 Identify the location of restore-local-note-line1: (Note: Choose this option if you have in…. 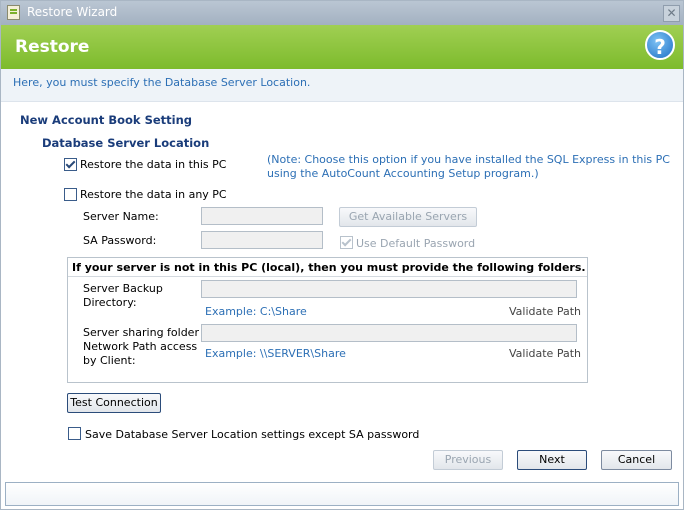
(468, 159).